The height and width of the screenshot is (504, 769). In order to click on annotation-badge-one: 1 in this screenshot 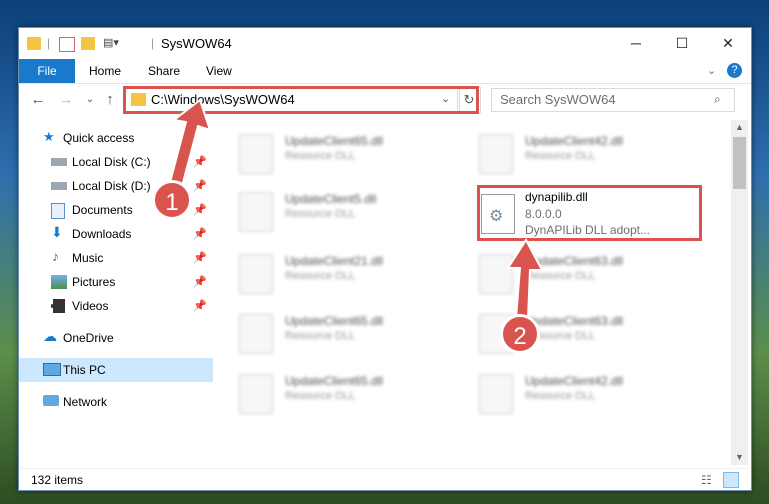, I will do `click(172, 200)`.